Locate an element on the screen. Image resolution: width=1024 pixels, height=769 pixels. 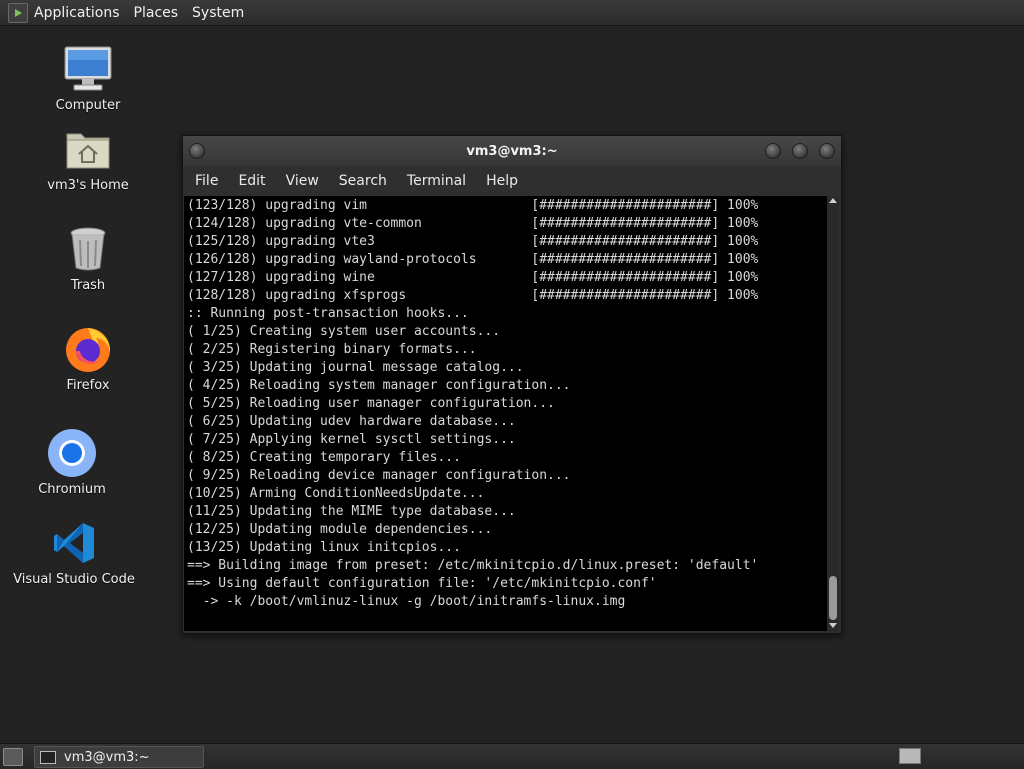
show-desktop-icon is located at coordinates (13, 757).